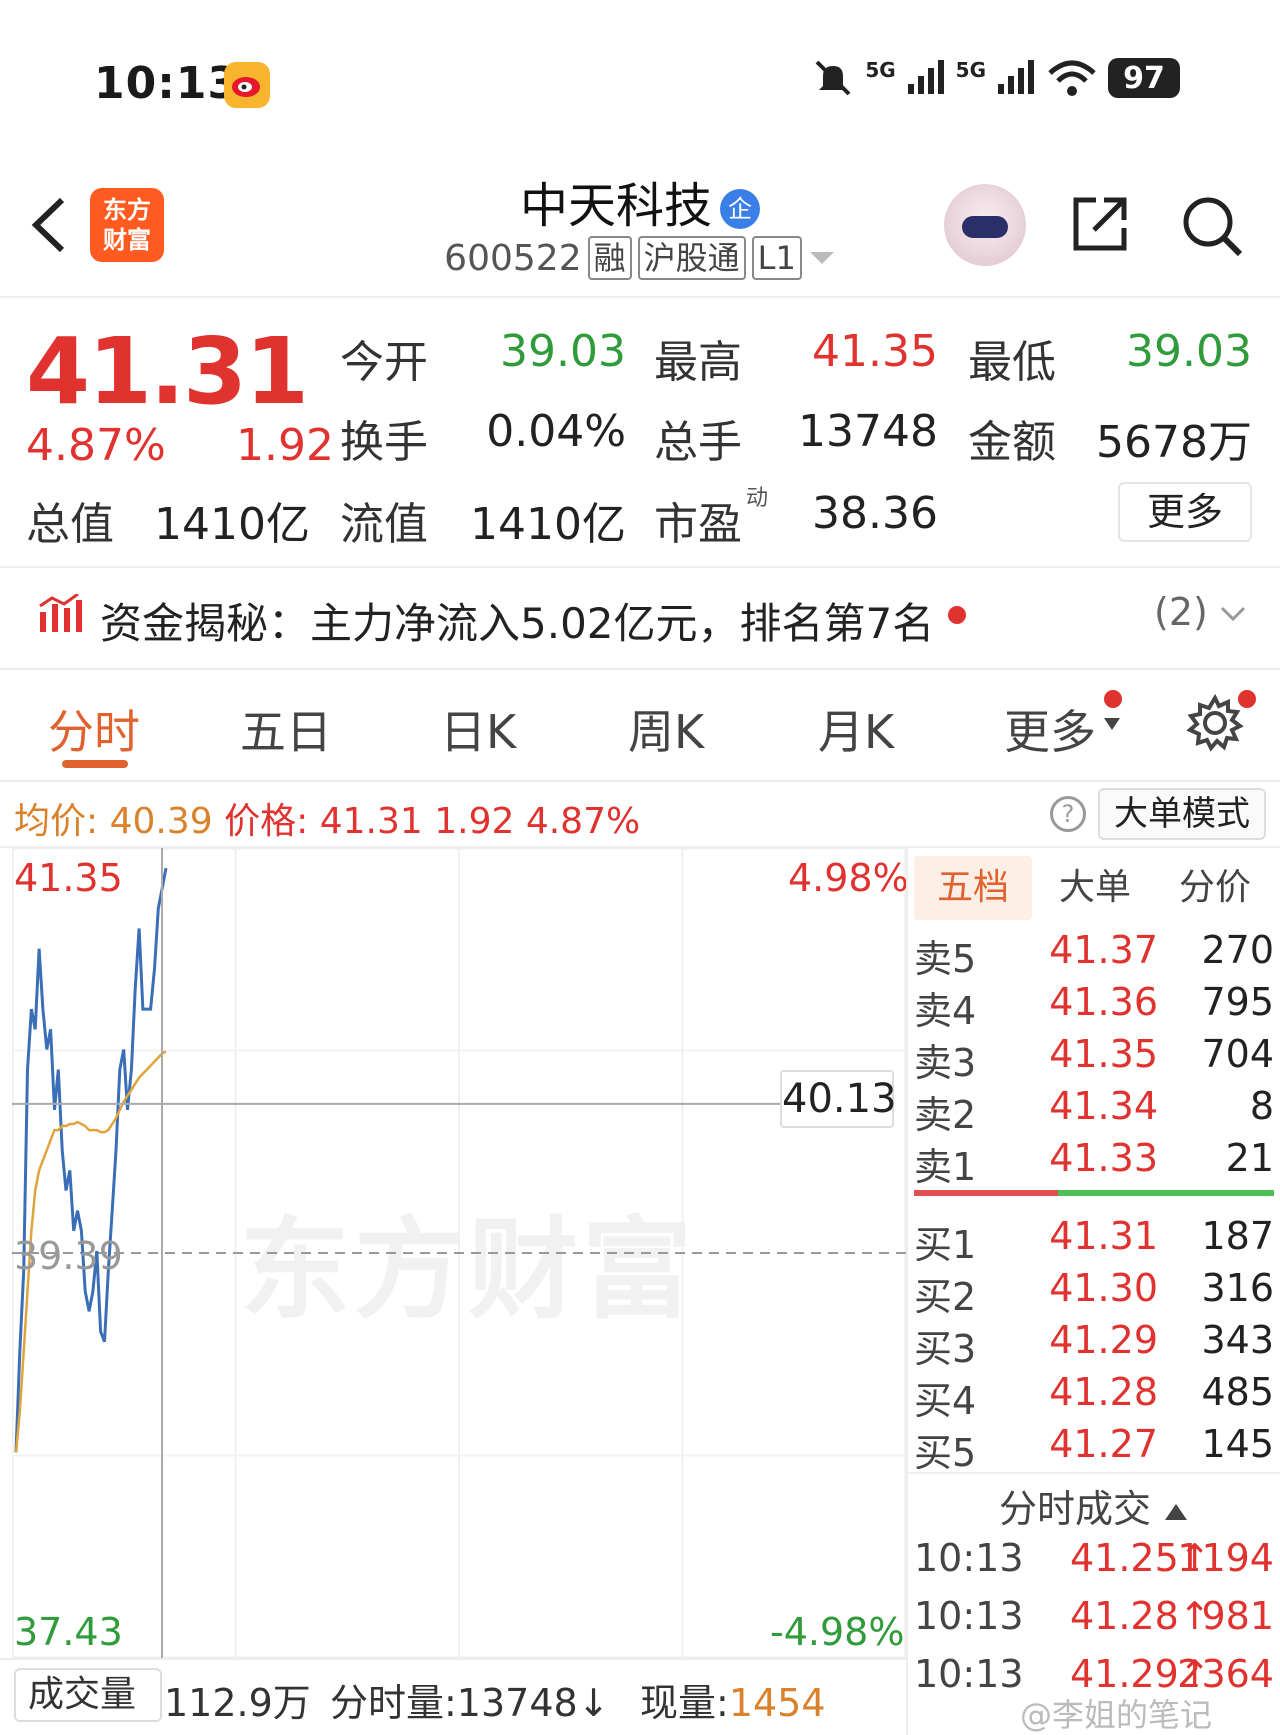  What do you see at coordinates (1237, 1444) in the screenshot?
I see `bid-volume: 145` at bounding box center [1237, 1444].